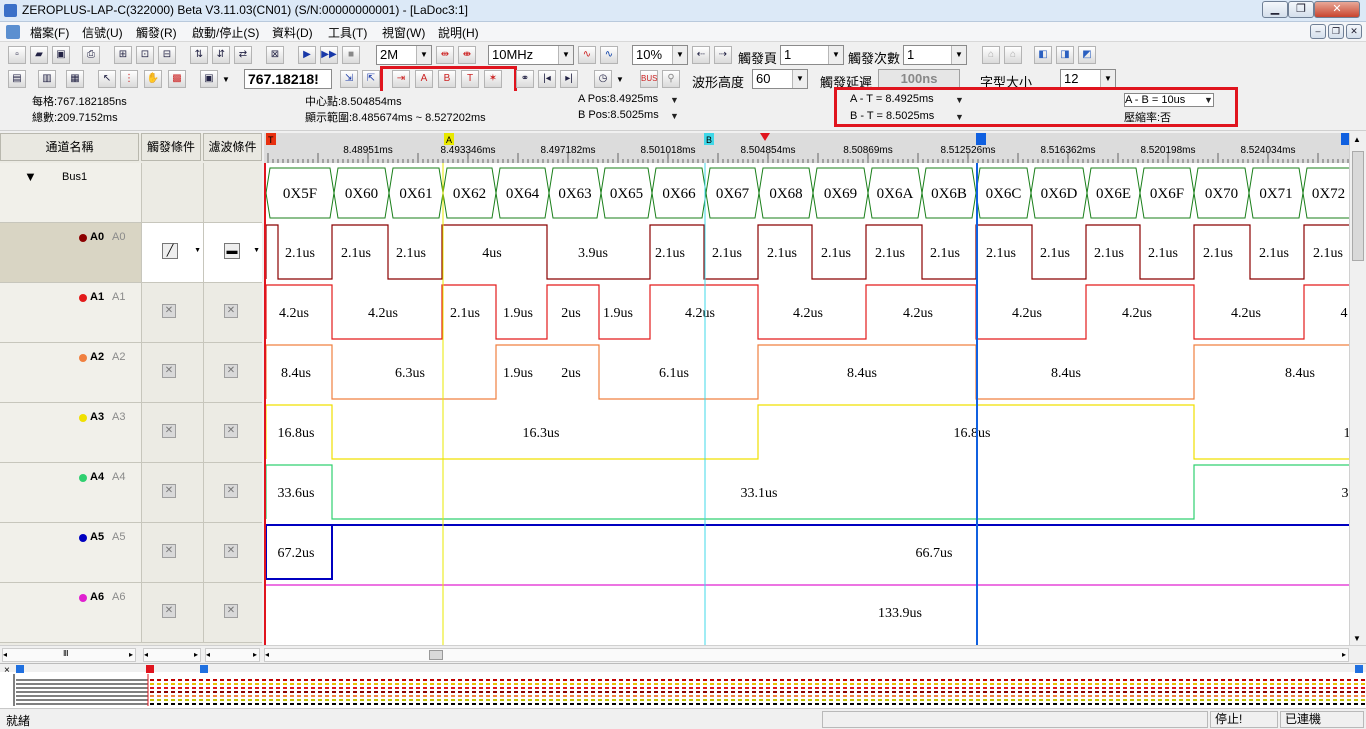  Describe the element at coordinates (1043, 55) in the screenshot. I see `window-tile-icon: ◧` at that location.